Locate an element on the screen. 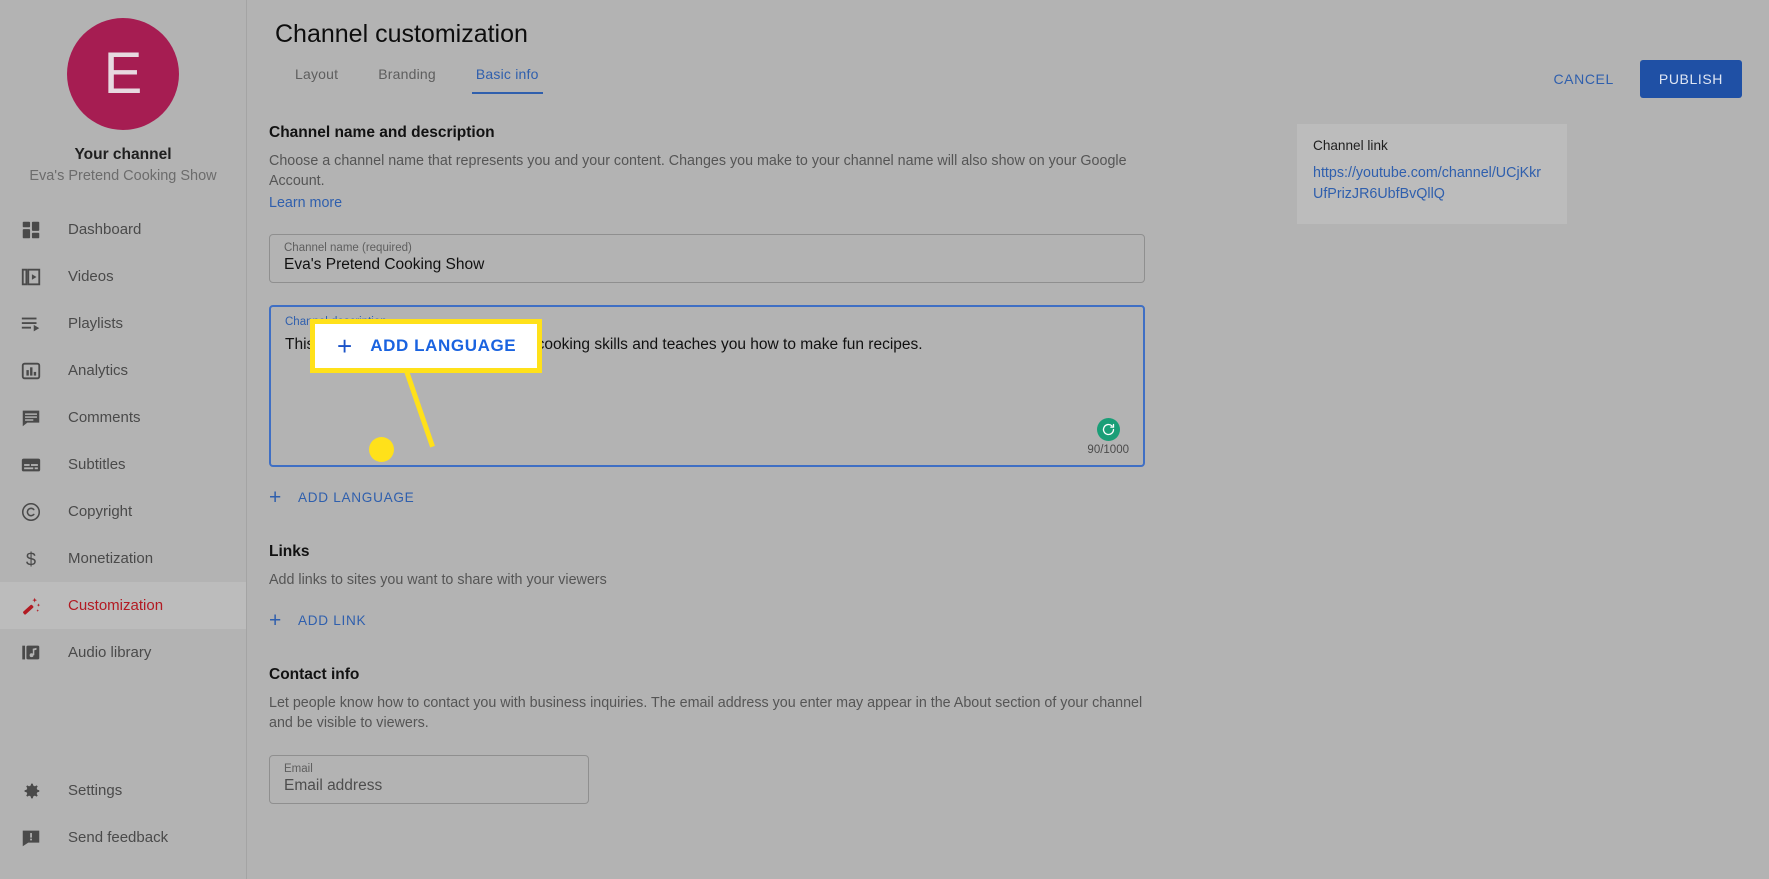 This screenshot has height=879, width=1769. sidebar-item-label: Customization is located at coordinates (116, 605).